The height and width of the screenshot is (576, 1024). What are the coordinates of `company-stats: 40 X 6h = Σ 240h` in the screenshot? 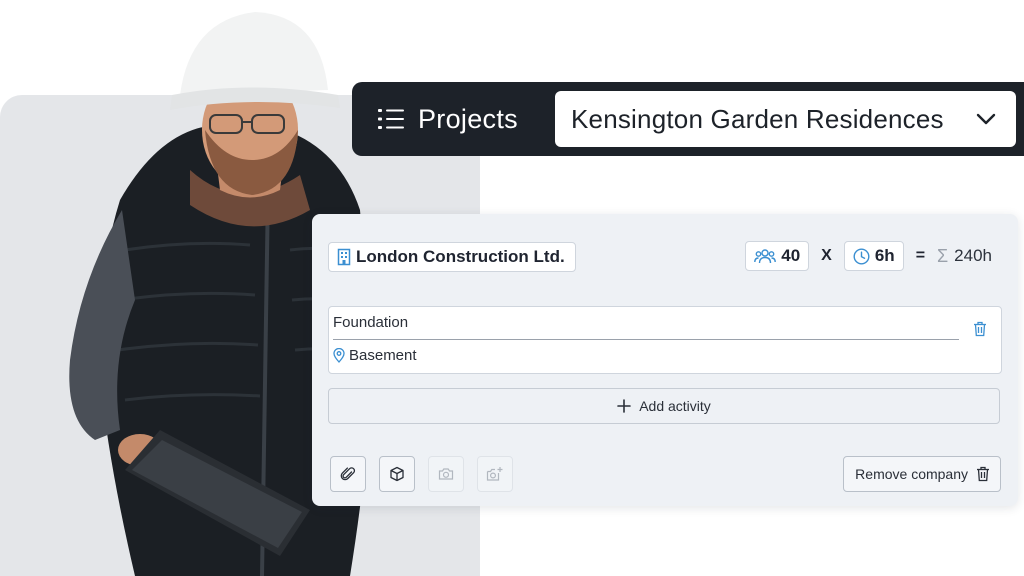 It's located at (868, 256).